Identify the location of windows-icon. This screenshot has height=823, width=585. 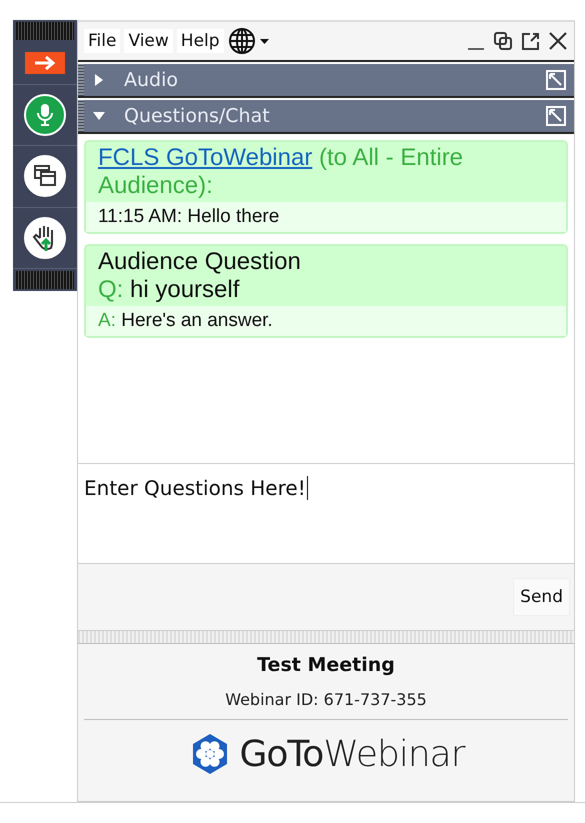
(45, 176).